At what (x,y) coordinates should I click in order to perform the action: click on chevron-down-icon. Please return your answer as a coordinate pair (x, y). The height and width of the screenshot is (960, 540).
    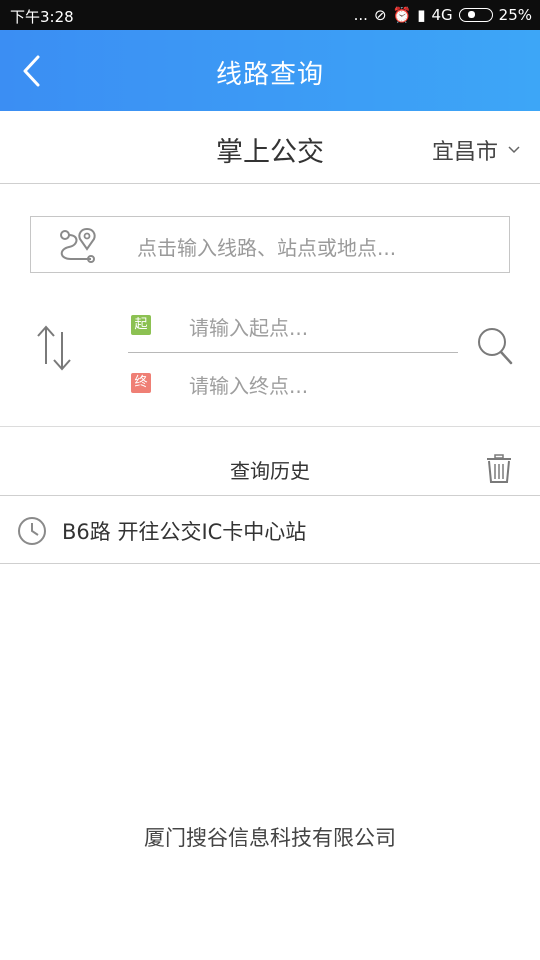
    Looking at the image, I should click on (514, 150).